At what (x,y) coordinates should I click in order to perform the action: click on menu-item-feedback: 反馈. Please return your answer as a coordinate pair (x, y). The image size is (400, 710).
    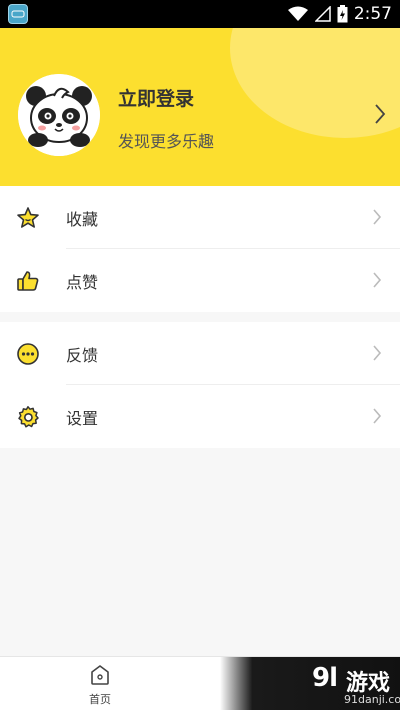
    Looking at the image, I should click on (200, 353).